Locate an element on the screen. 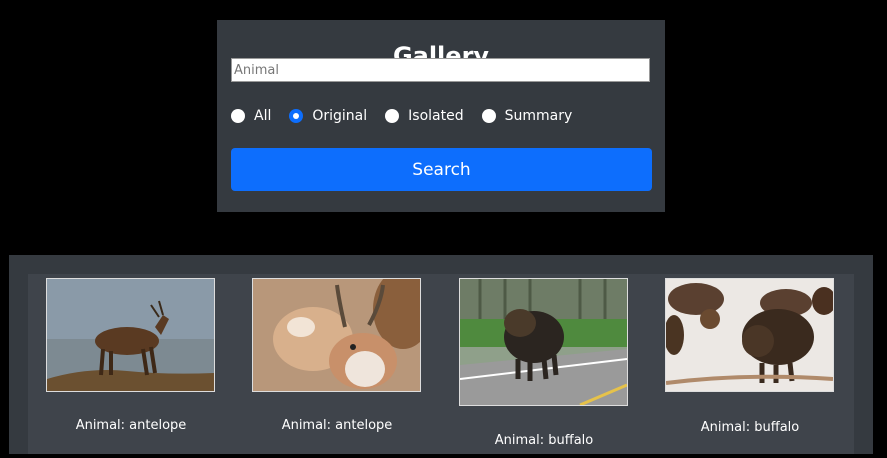 The width and height of the screenshot is (887, 458). radio-circle-isolated is located at coordinates (392, 116).